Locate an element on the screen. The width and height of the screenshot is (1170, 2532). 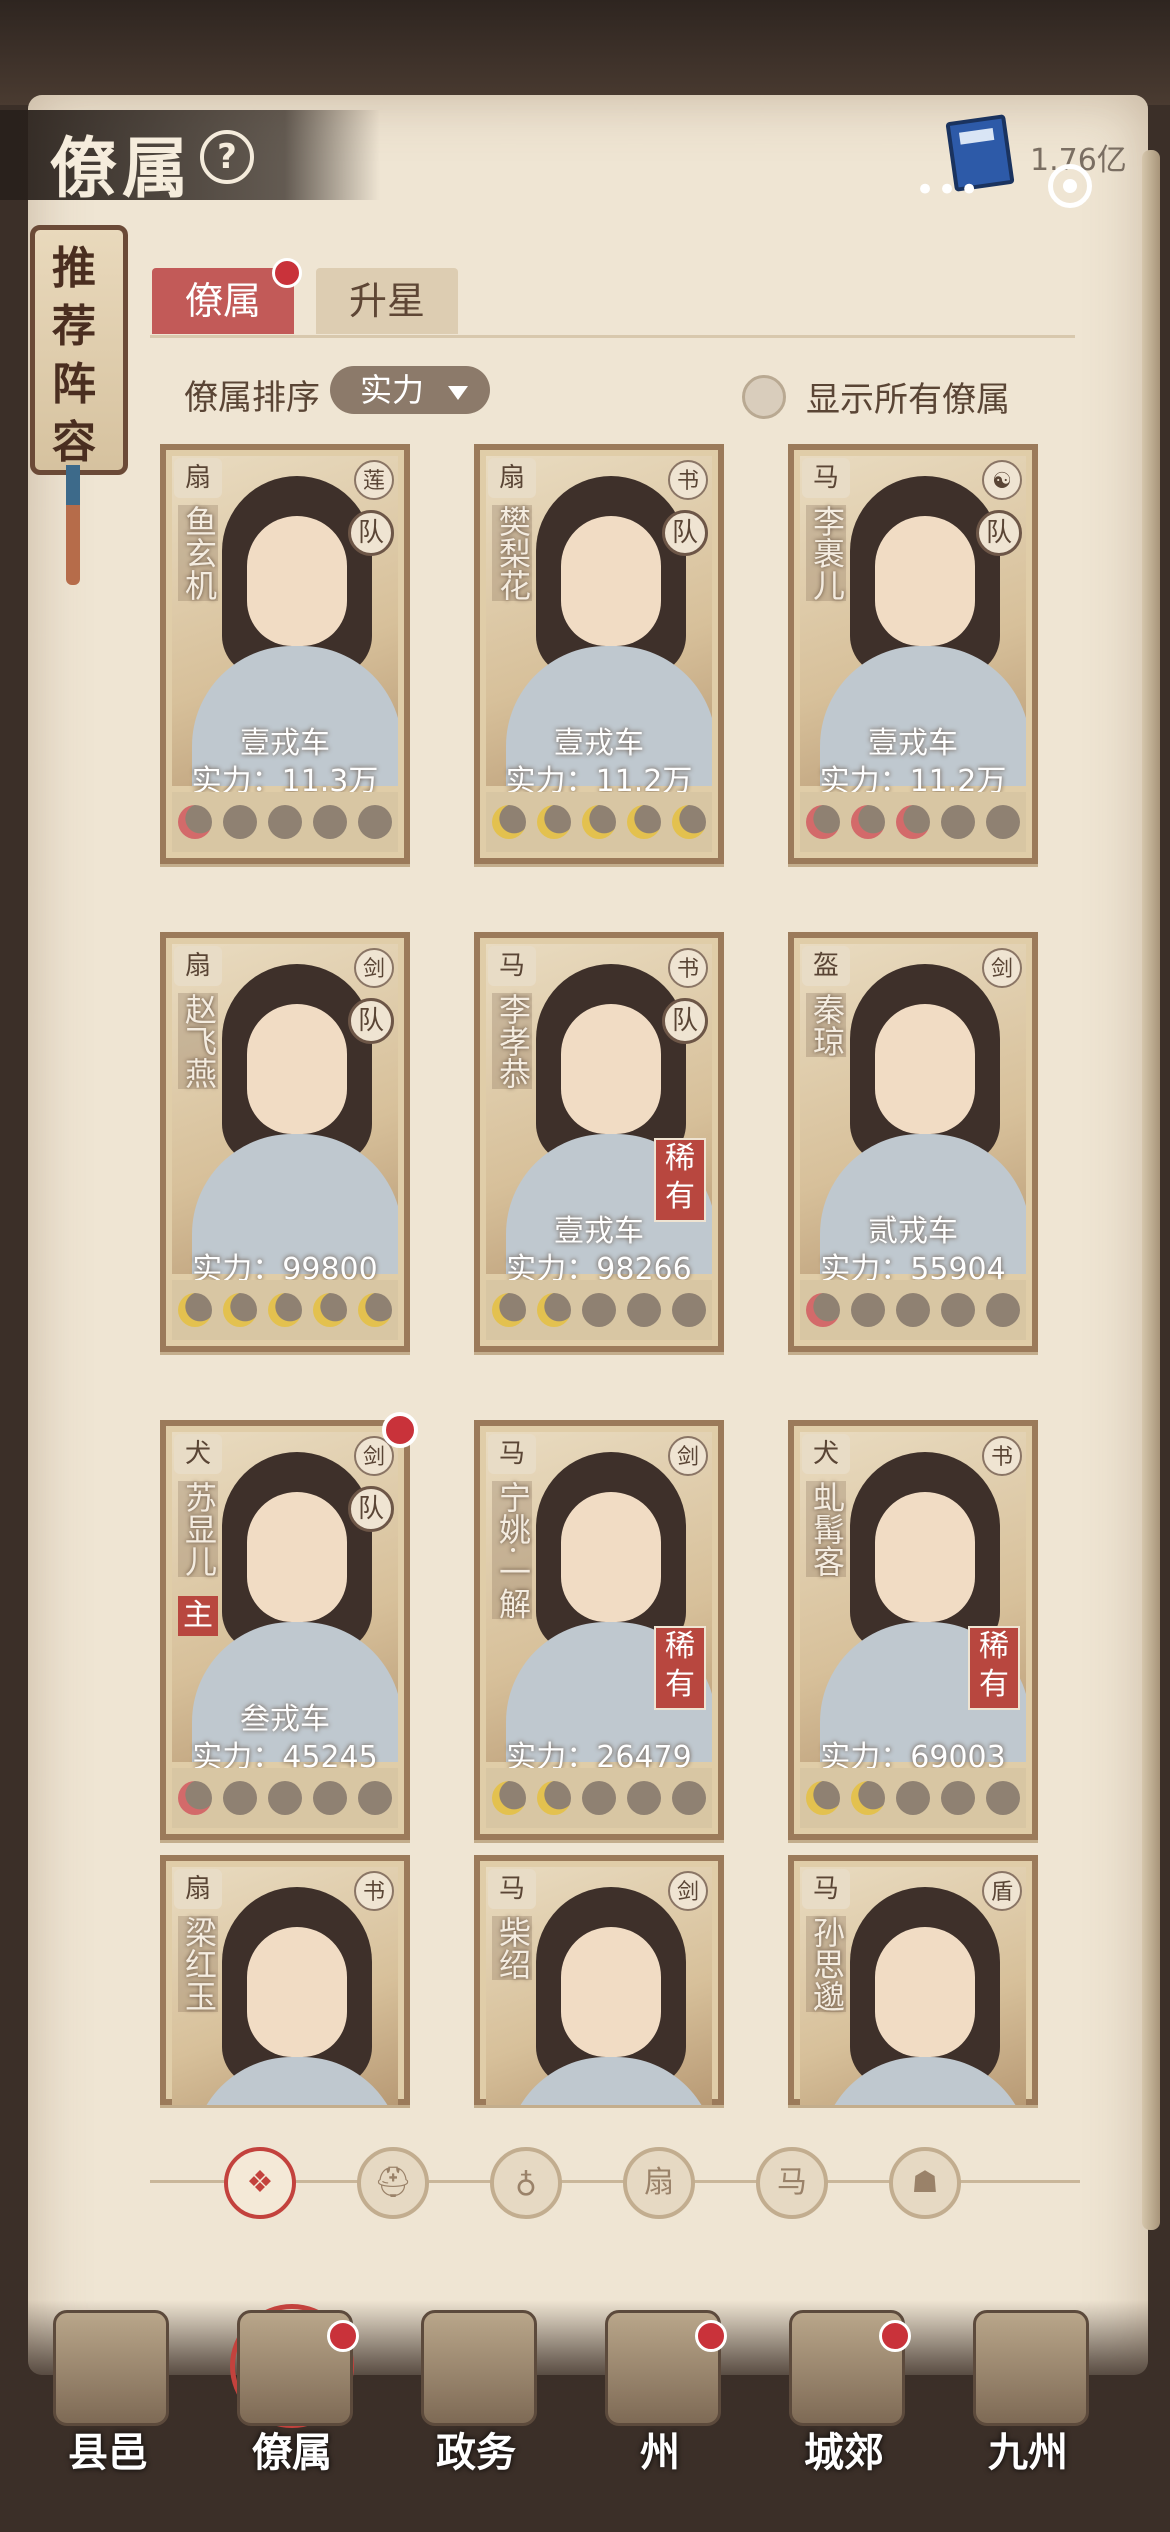
tassel-decoration is located at coordinates (73, 525).